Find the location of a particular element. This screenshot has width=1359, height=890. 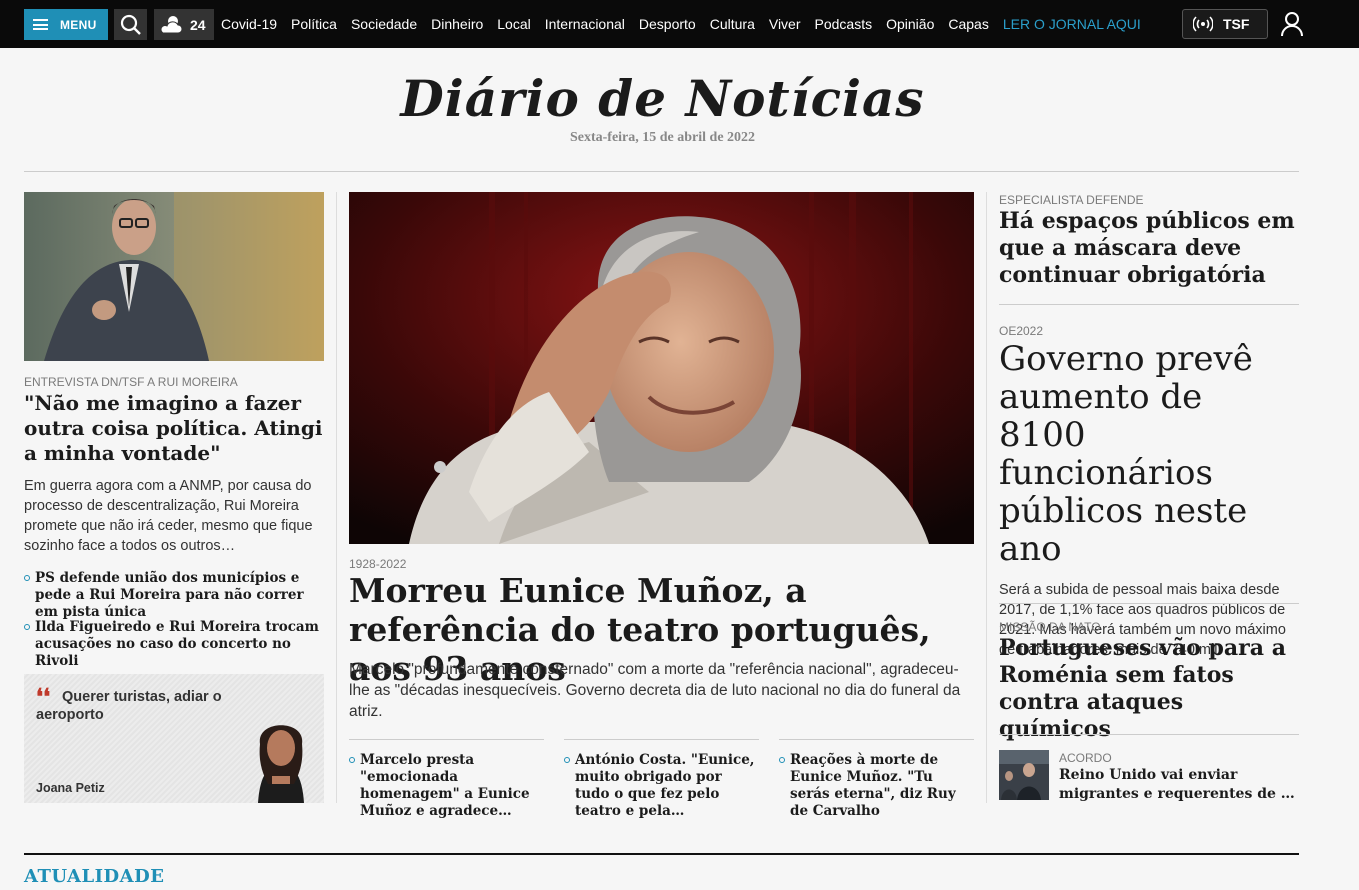

menu-label: MENU is located at coordinates (78, 24).